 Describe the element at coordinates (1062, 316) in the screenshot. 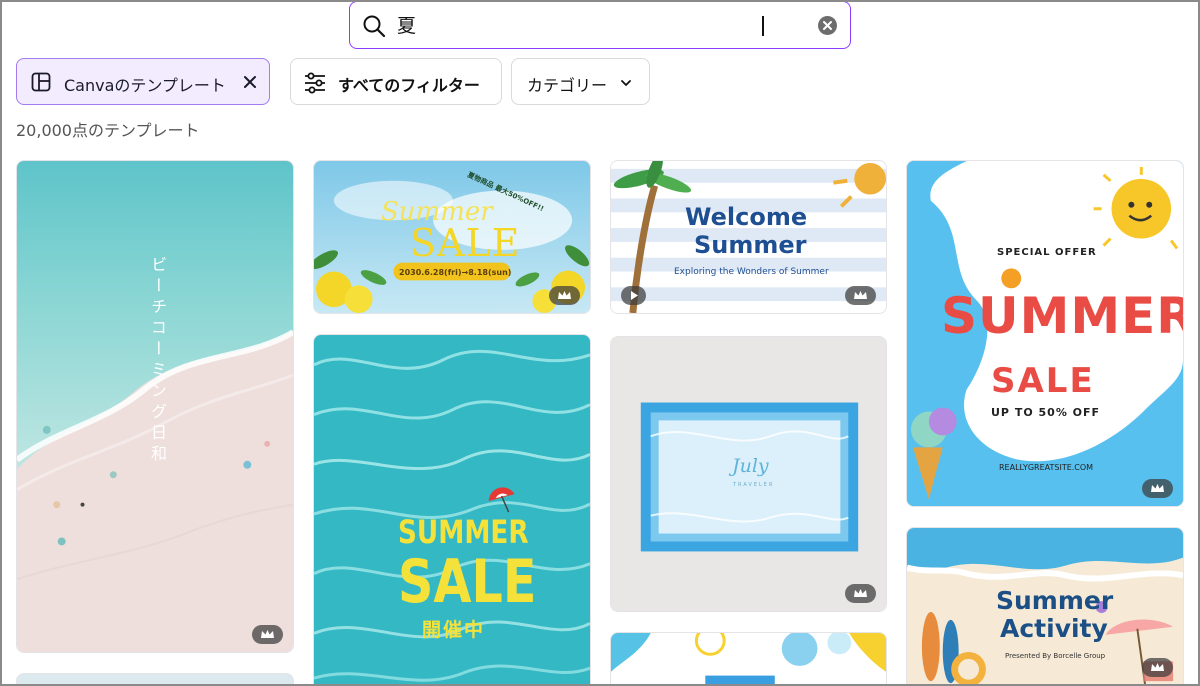

I see `summer-word: SUMMER` at that location.